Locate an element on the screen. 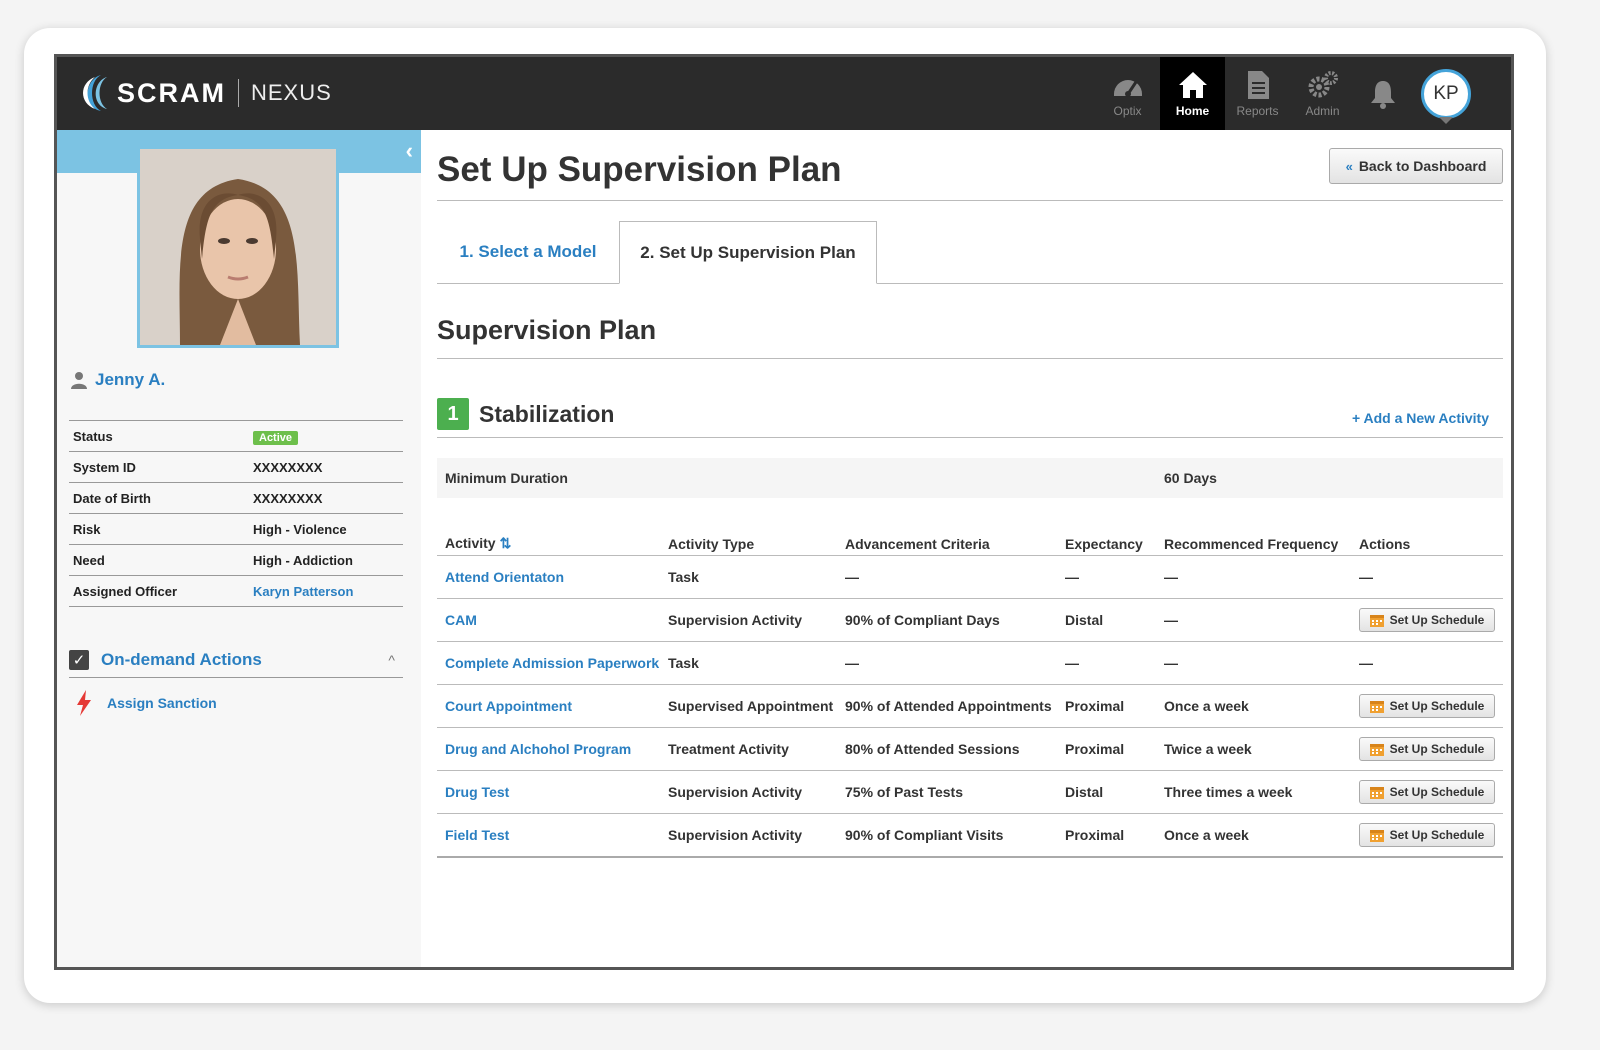 Image resolution: width=1600 pixels, height=1050 pixels. status-badge: Active is located at coordinates (276, 437).